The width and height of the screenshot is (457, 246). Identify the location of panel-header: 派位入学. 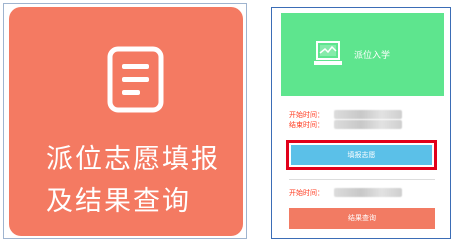
(362, 54).